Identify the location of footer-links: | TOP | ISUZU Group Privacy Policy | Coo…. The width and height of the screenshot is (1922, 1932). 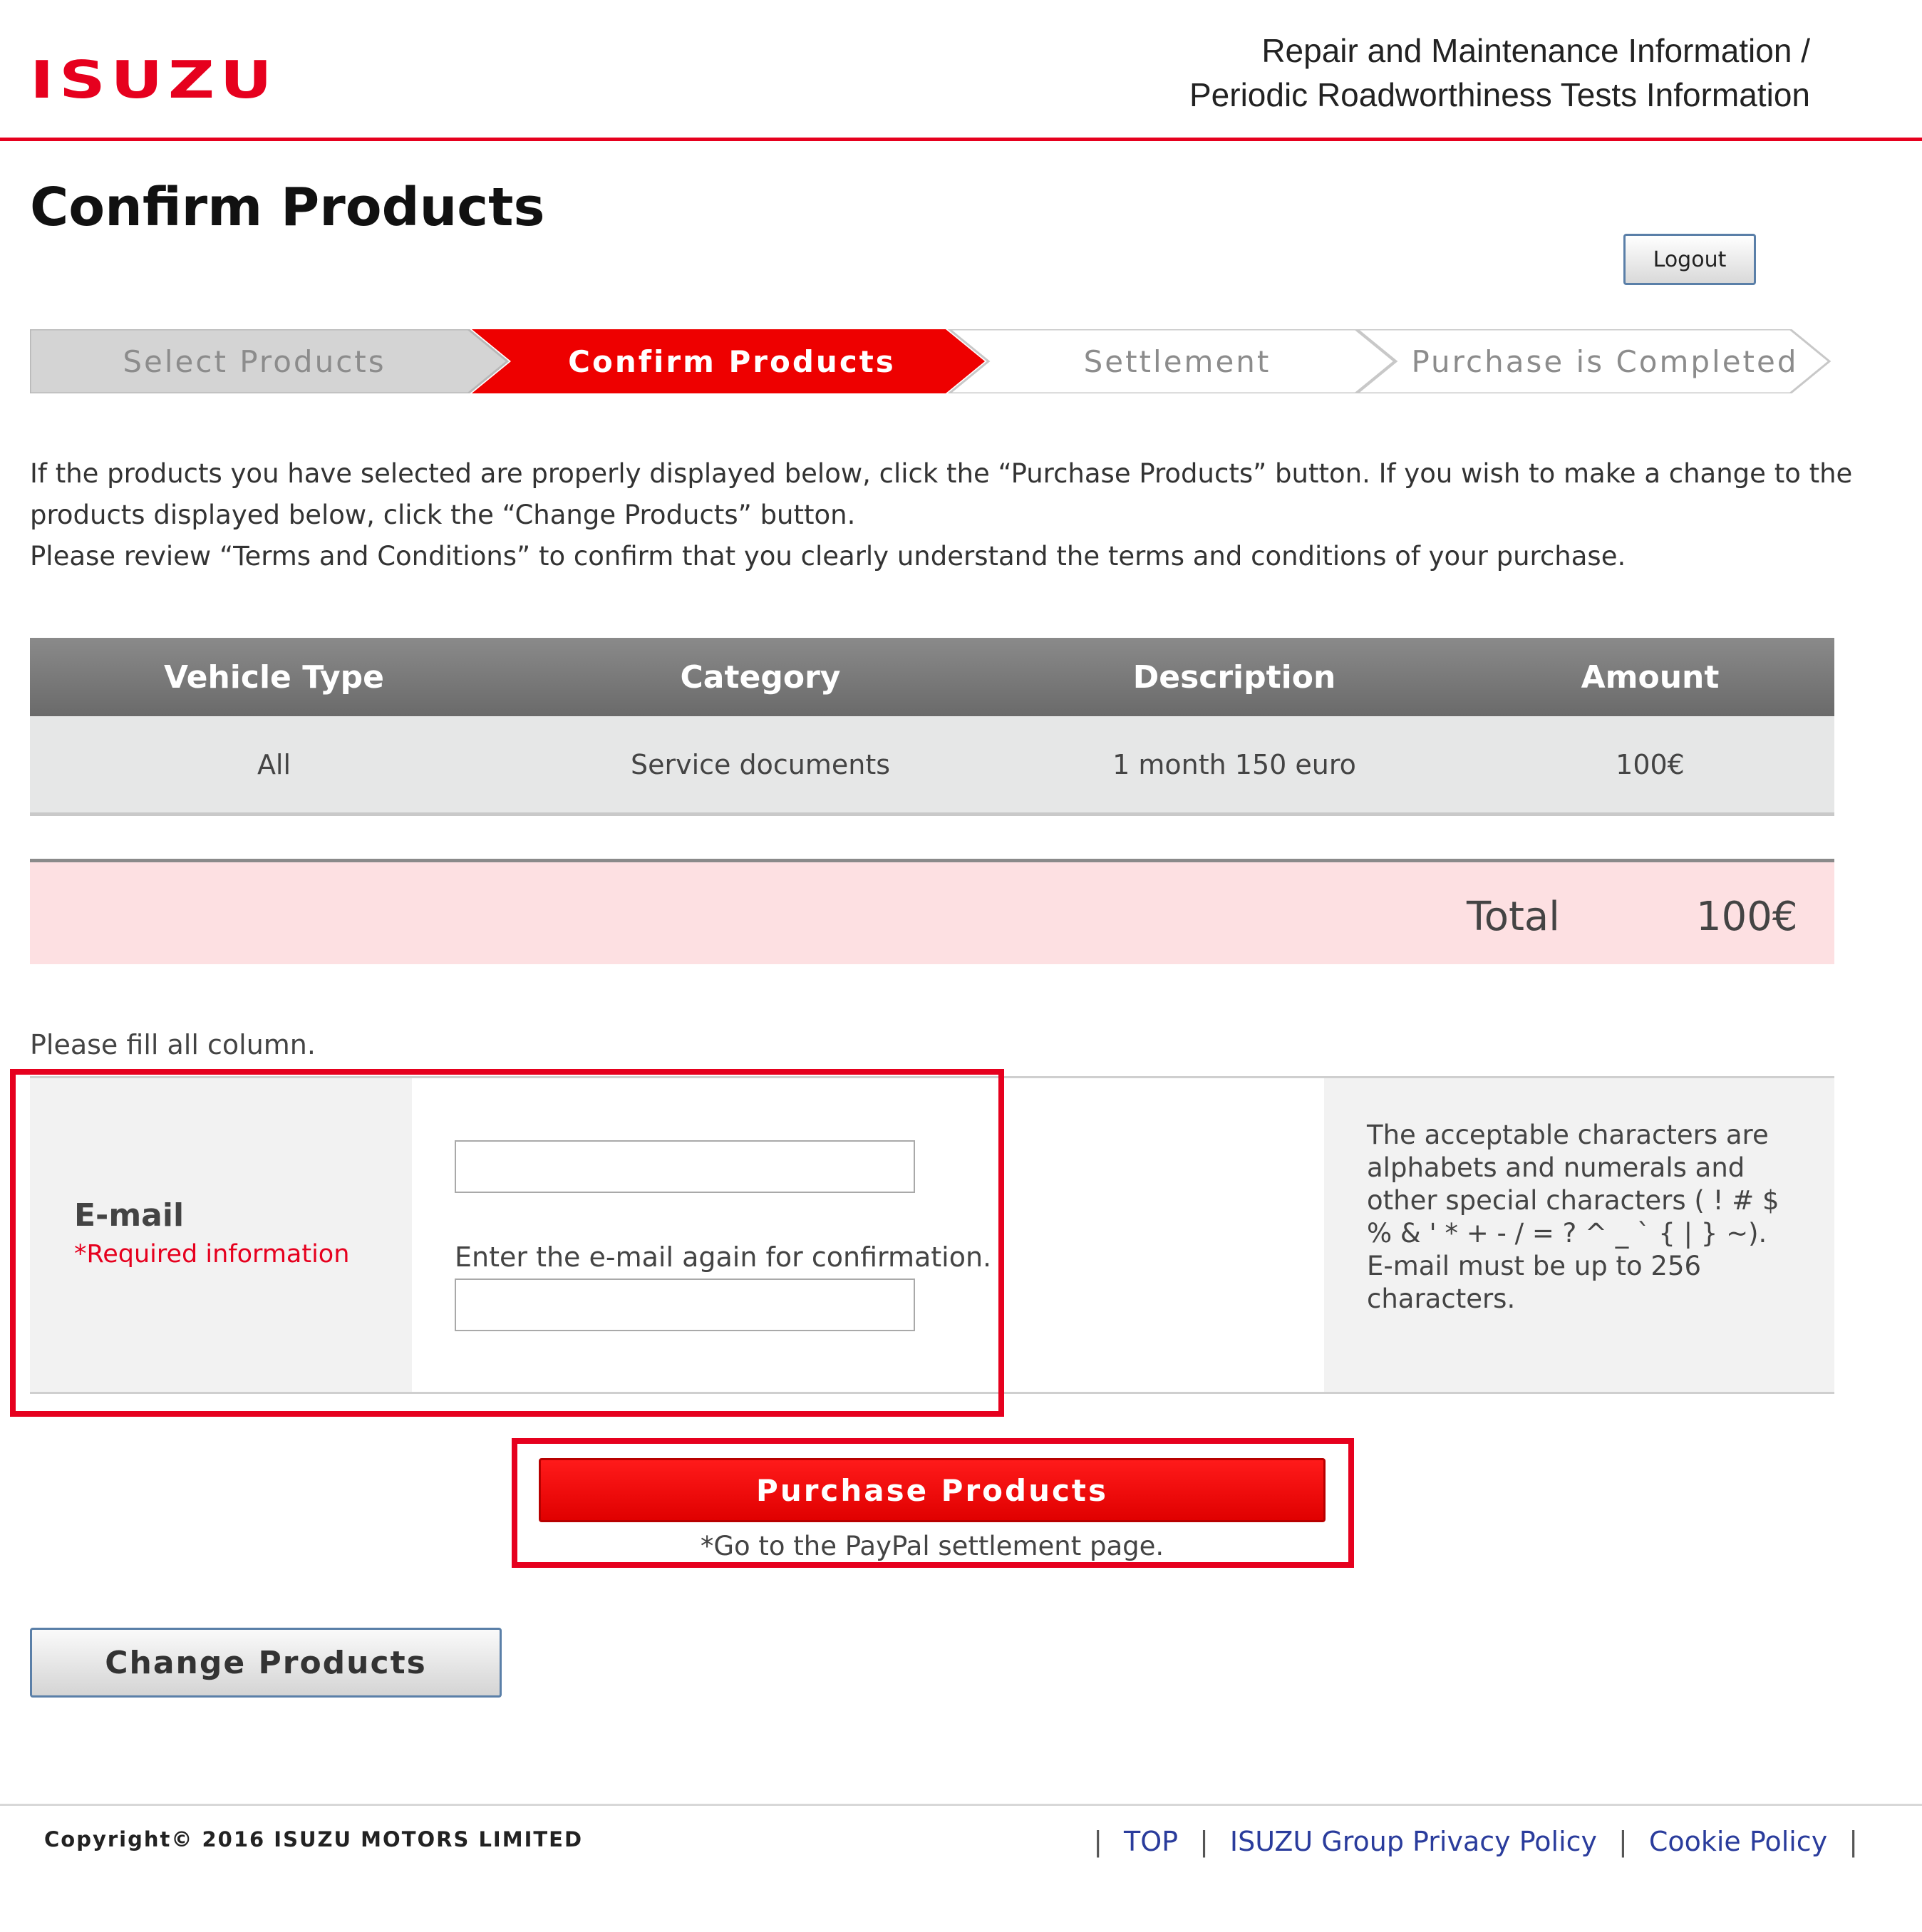
(1476, 1841).